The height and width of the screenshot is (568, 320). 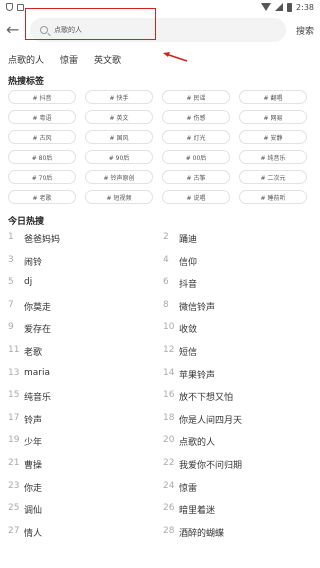 I want to click on rank-number: 23, so click(x=14, y=485).